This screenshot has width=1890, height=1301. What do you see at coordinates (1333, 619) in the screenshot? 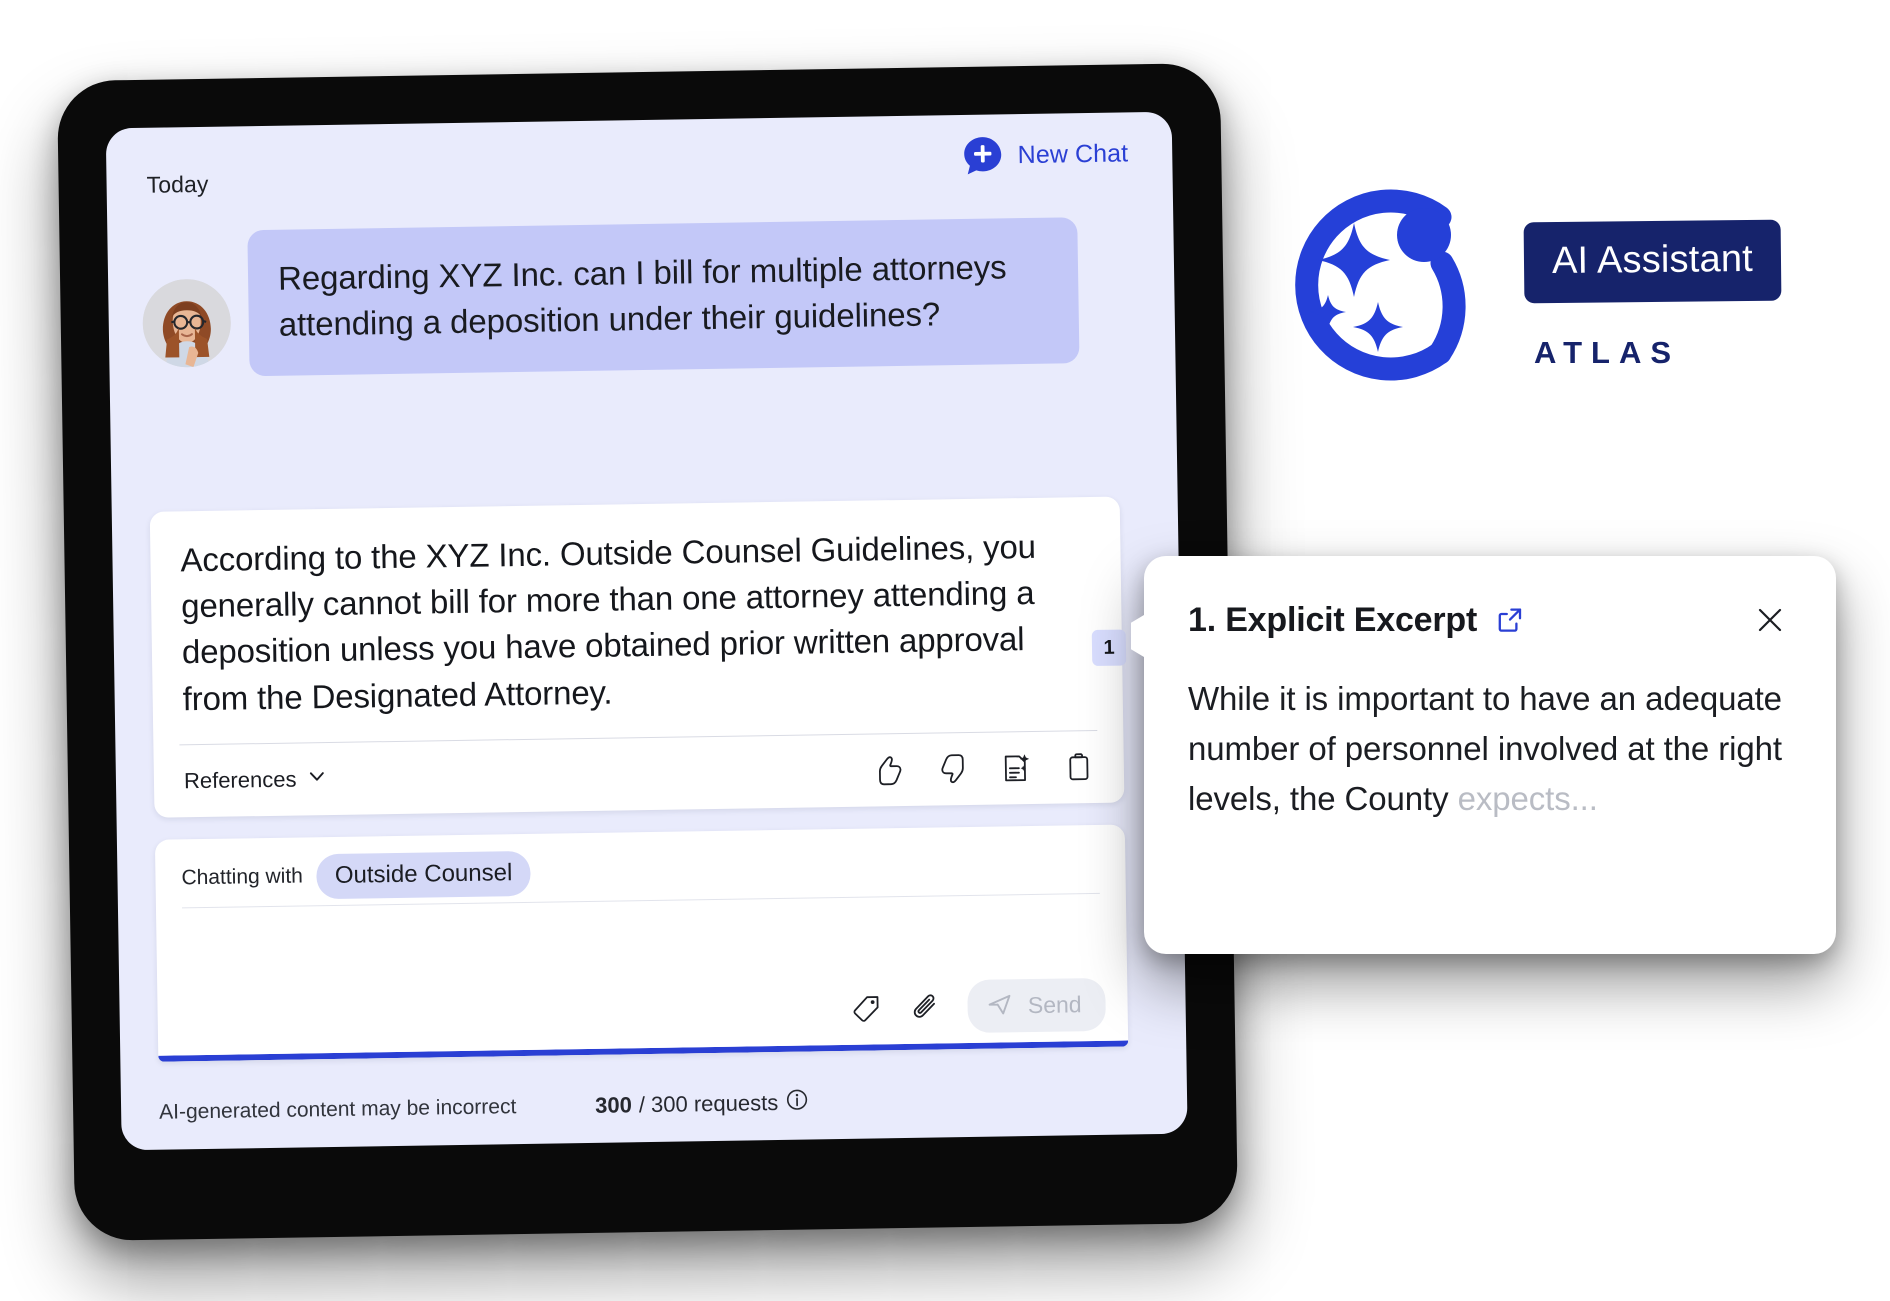
I see `excerpt-title: 1. Explicit Excerpt` at bounding box center [1333, 619].